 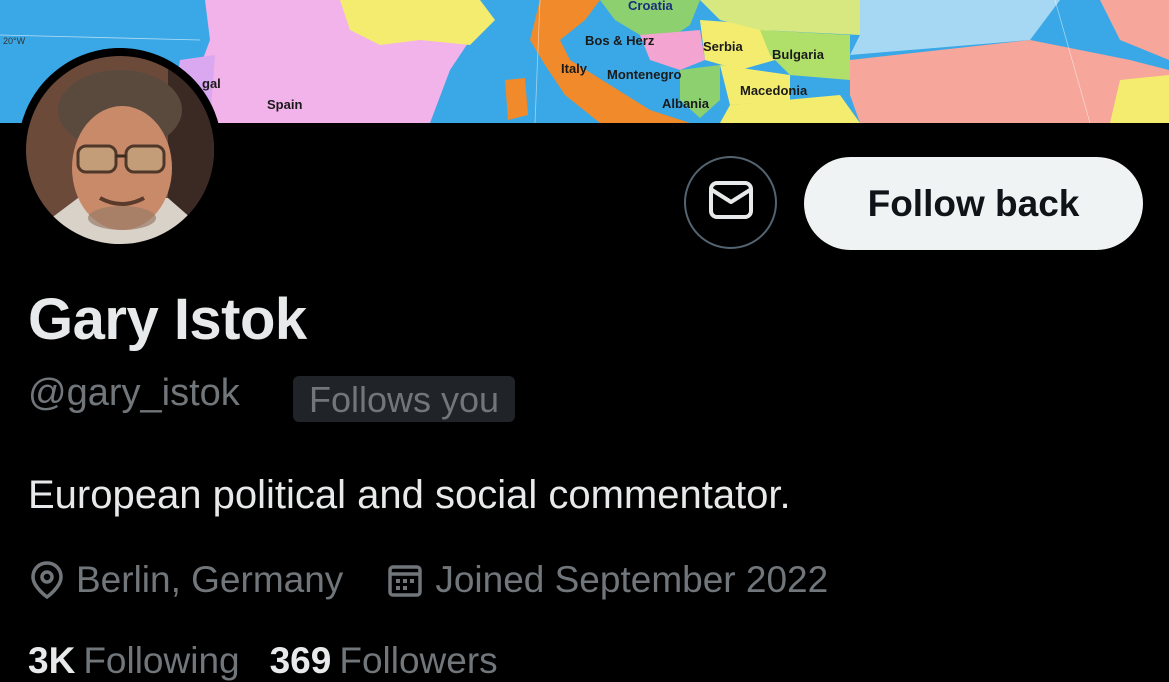 What do you see at coordinates (211, 83) in the screenshot?
I see `map-label-portugal: gal` at bounding box center [211, 83].